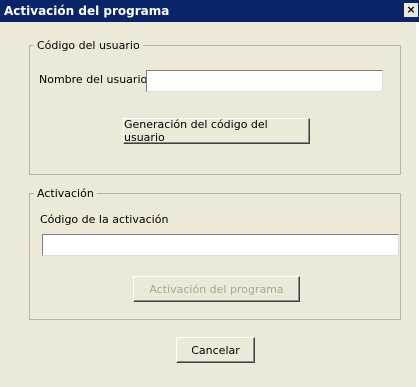 The width and height of the screenshot is (419, 387). What do you see at coordinates (104, 219) in the screenshot?
I see `activation-code-label: Código de la activación` at bounding box center [104, 219].